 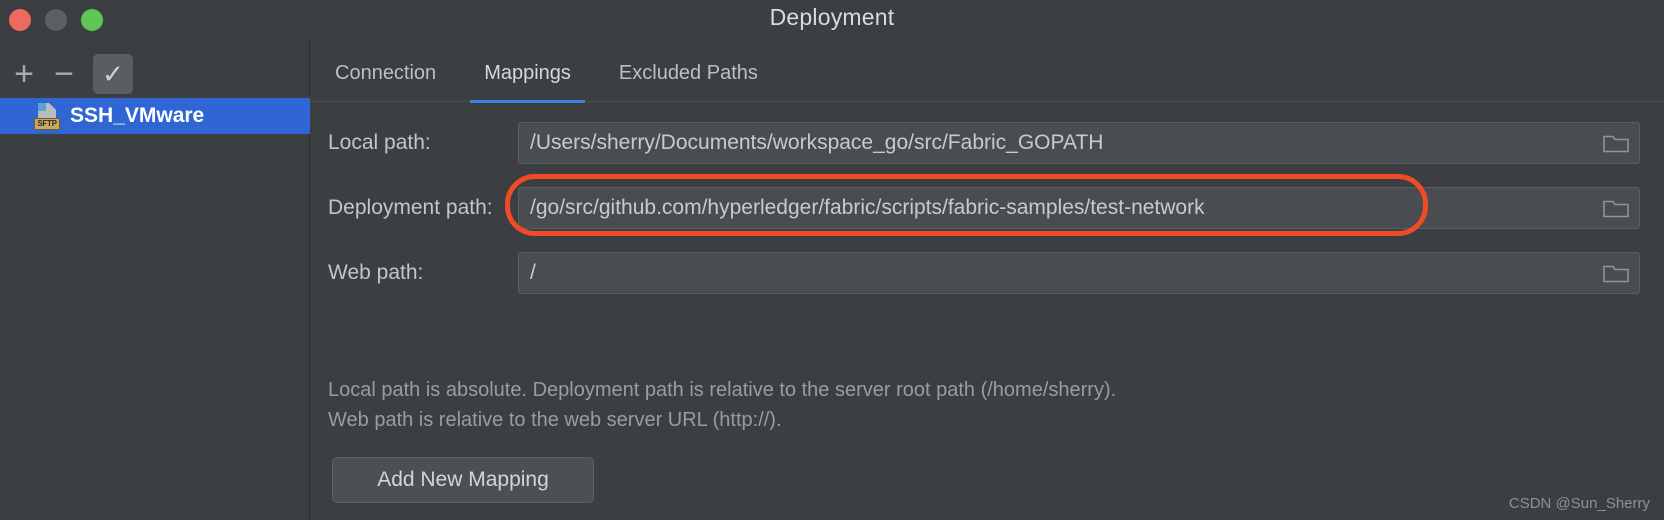 I want to click on sidebar-item-ssh-vmware: SFTP SSH_VMware, so click(x=155, y=116).